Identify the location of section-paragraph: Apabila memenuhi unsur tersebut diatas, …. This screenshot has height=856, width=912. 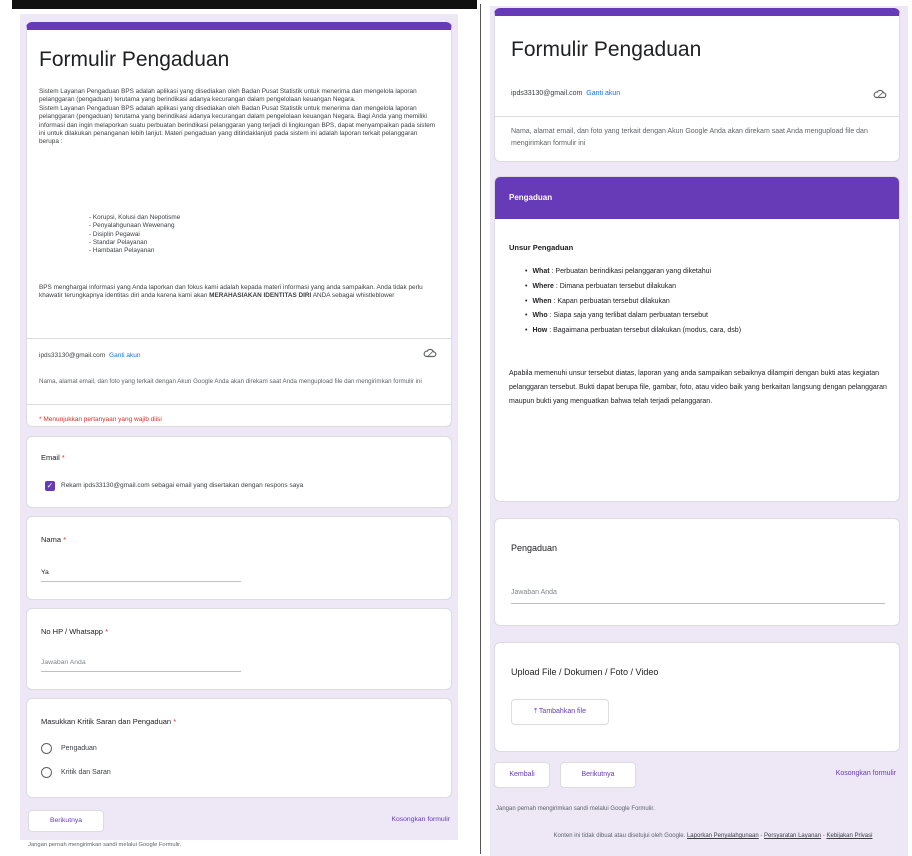
(698, 387).